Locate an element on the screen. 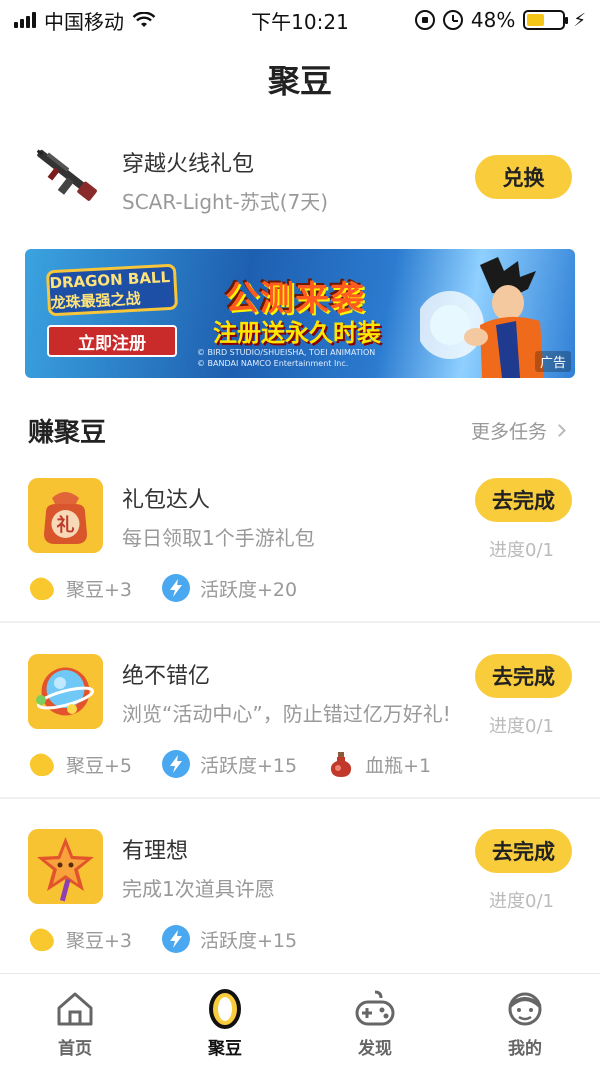 This screenshot has width=600, height=1065. tab-me: 我的 is located at coordinates (525, 1019).